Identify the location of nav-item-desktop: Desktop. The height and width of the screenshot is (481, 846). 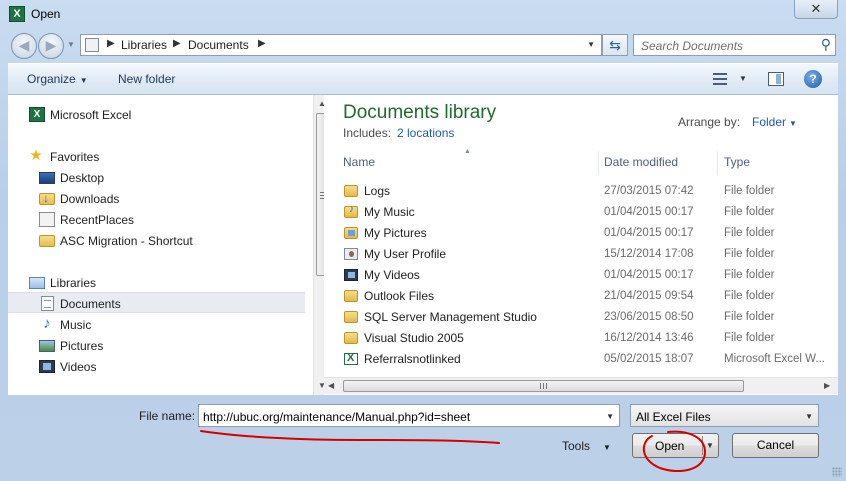
(156, 177).